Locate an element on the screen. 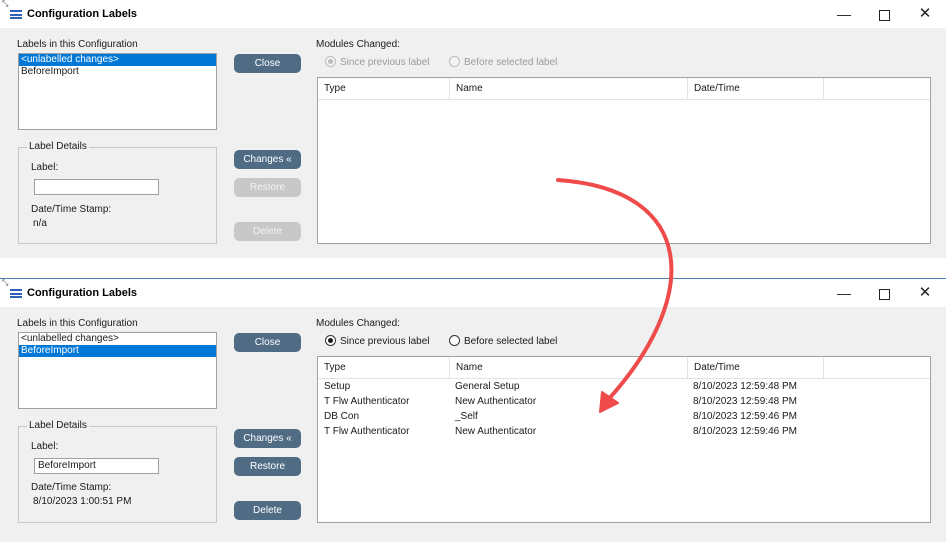  datetime-value: n/a is located at coordinates (40, 223).